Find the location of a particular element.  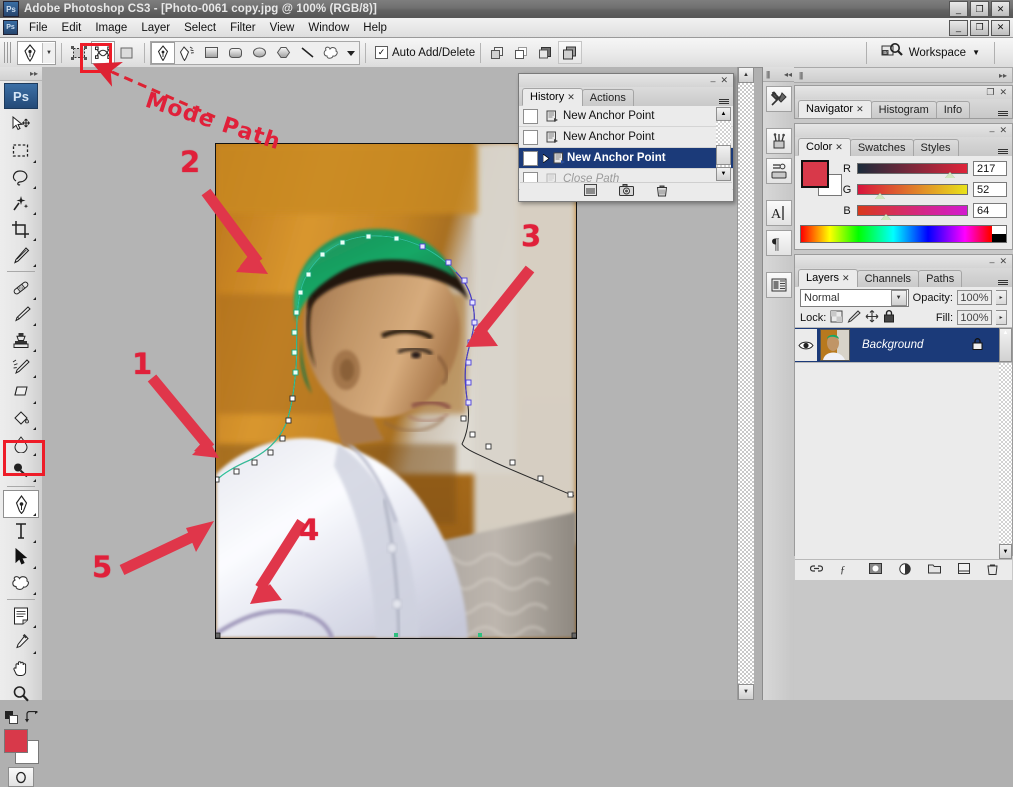

tools-panel-icon is located at coordinates (779, 99).